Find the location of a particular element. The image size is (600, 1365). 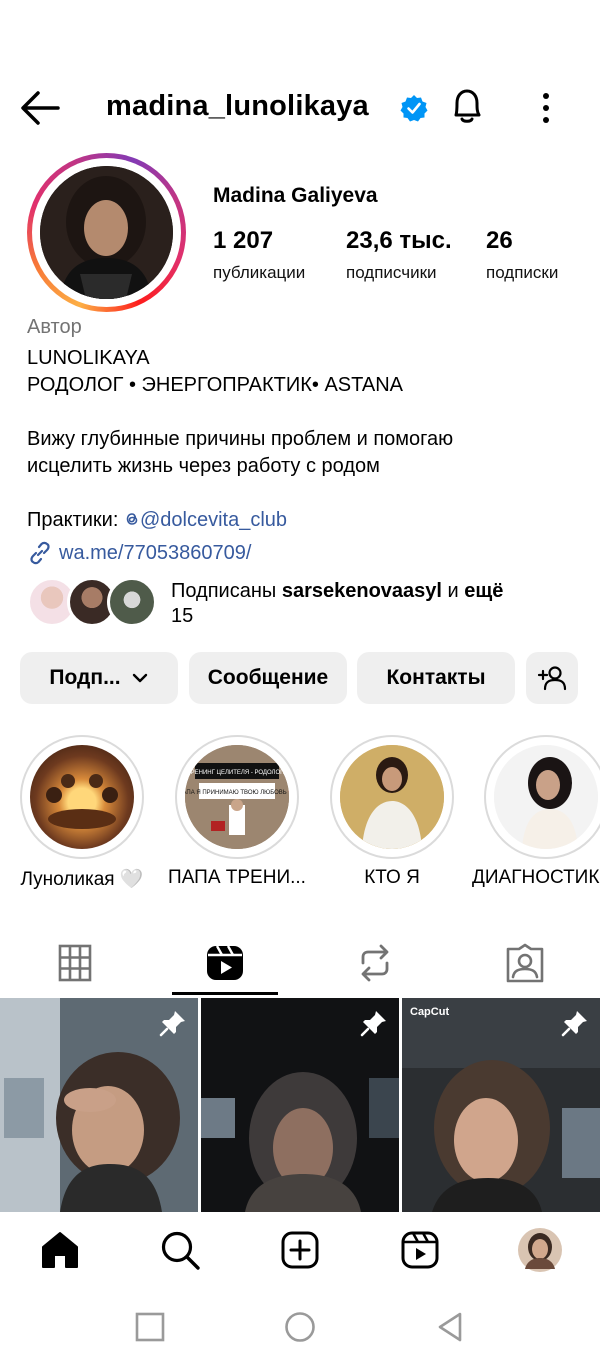

repost-icon is located at coordinates (375, 963).